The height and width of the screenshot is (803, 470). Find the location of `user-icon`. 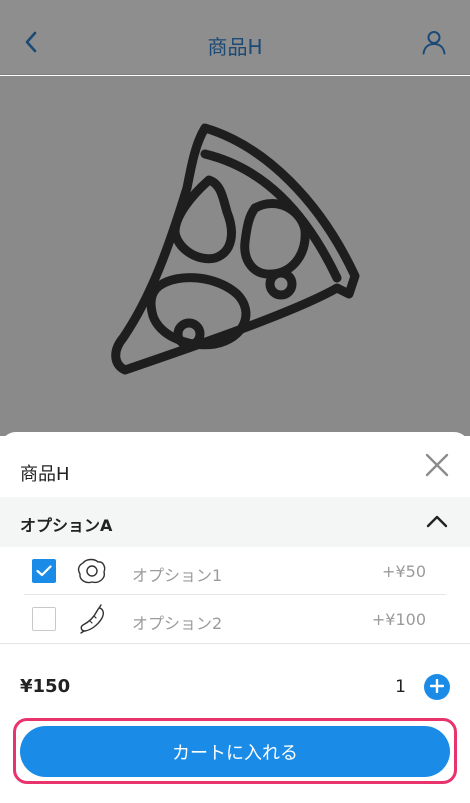

user-icon is located at coordinates (434, 44).